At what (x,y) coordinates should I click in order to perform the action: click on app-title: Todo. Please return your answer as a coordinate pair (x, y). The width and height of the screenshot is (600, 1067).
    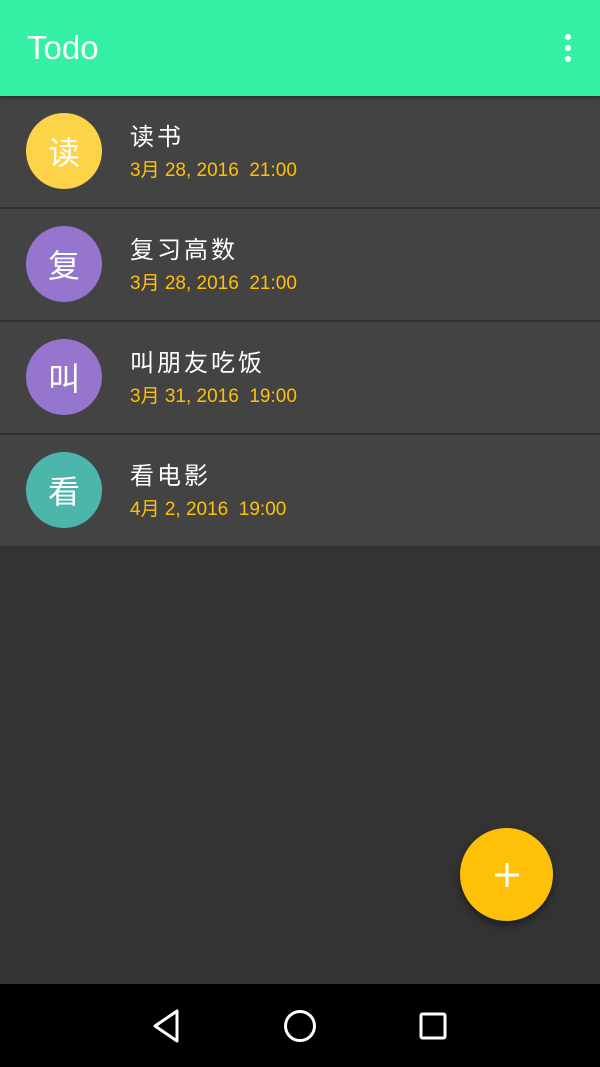
    Looking at the image, I should click on (63, 47).